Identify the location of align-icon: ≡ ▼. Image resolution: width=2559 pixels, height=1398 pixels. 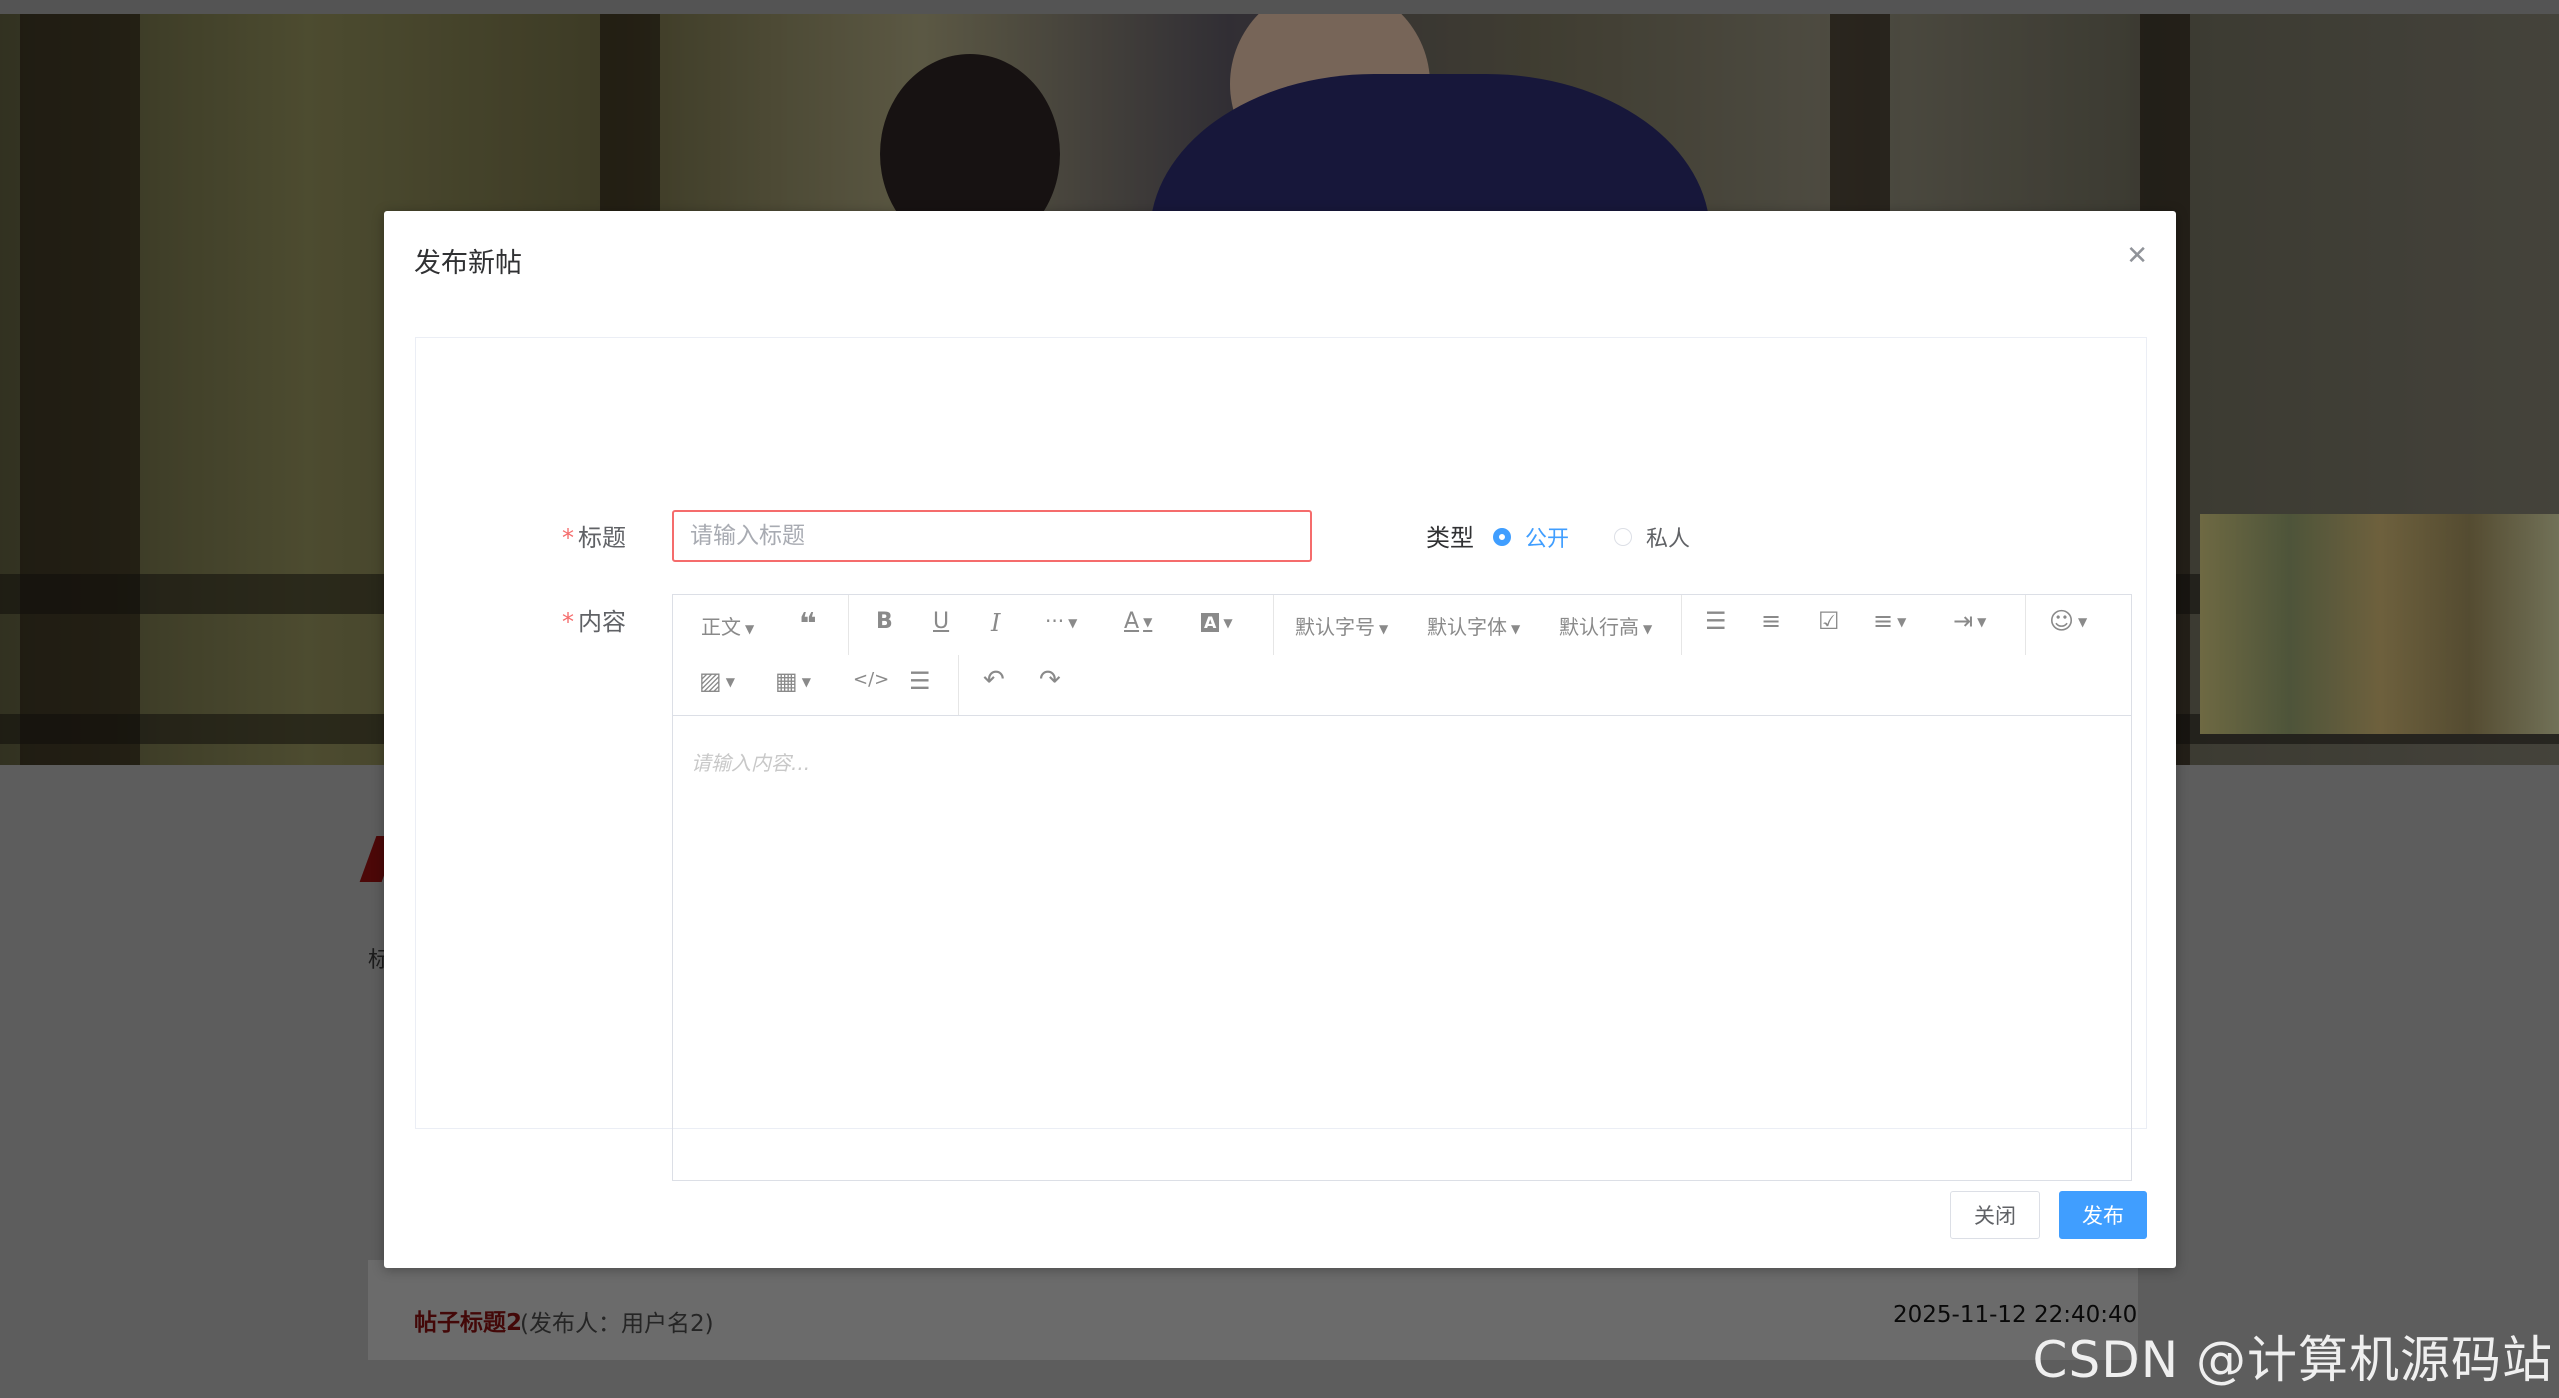
(1889, 621).